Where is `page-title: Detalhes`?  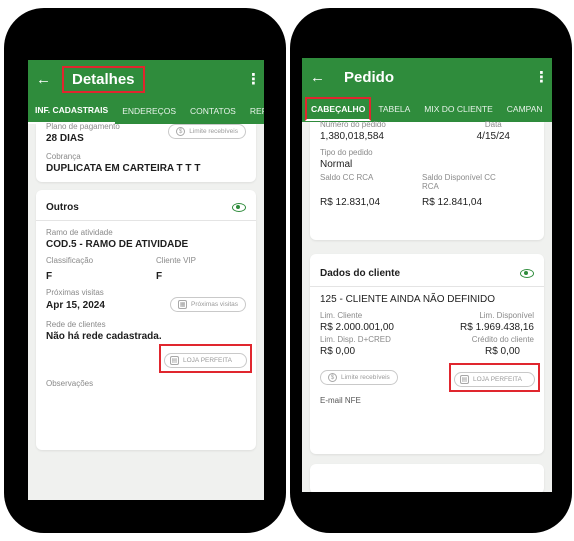 page-title: Detalhes is located at coordinates (103, 79).